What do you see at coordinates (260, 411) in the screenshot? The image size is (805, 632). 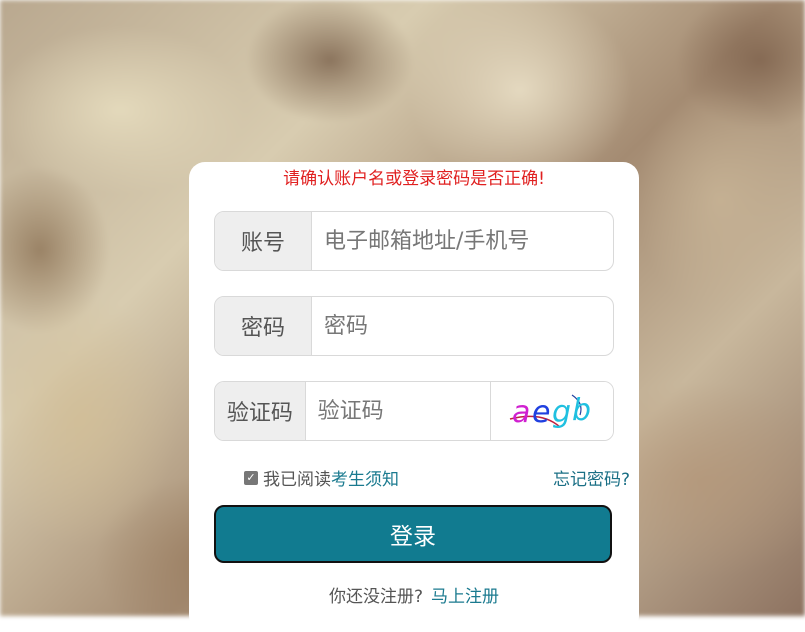 I see `captcha-label: 验证码` at bounding box center [260, 411].